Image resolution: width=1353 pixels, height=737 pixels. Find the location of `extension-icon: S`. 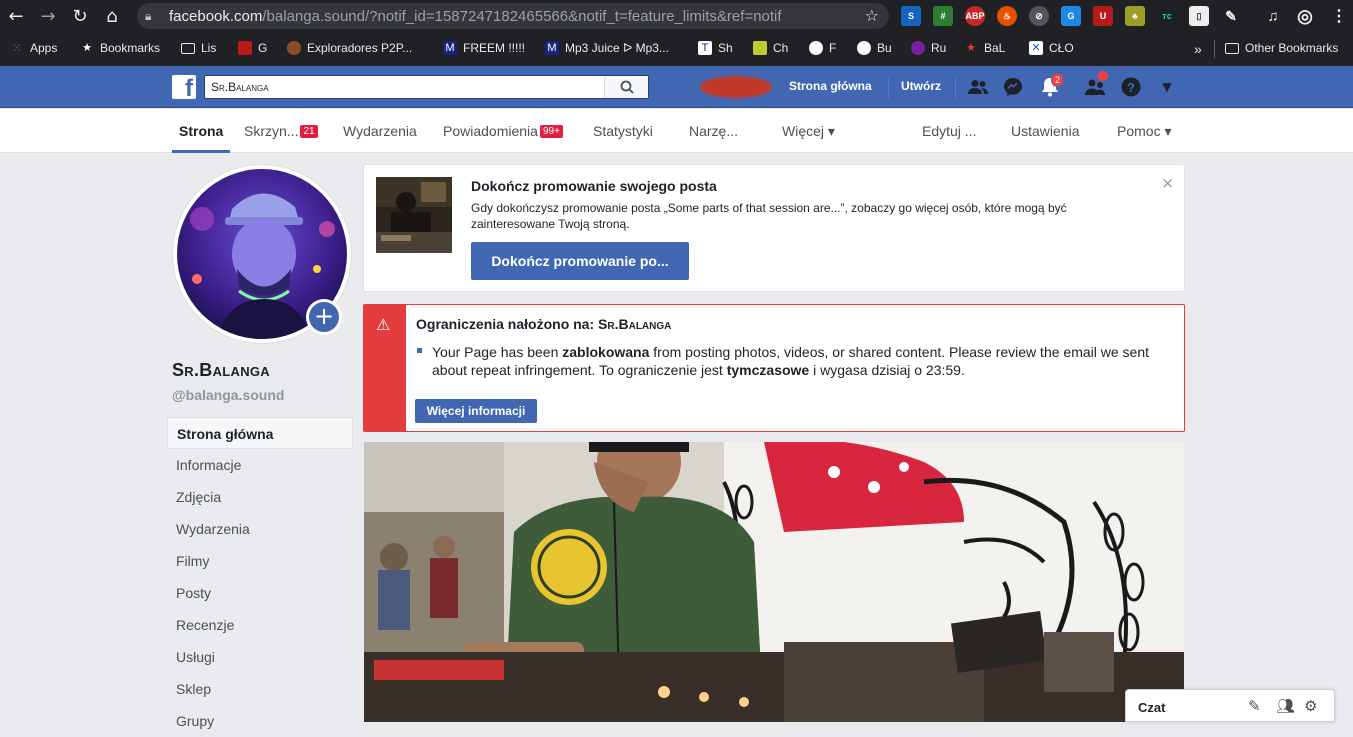

extension-icon: S is located at coordinates (911, 16).